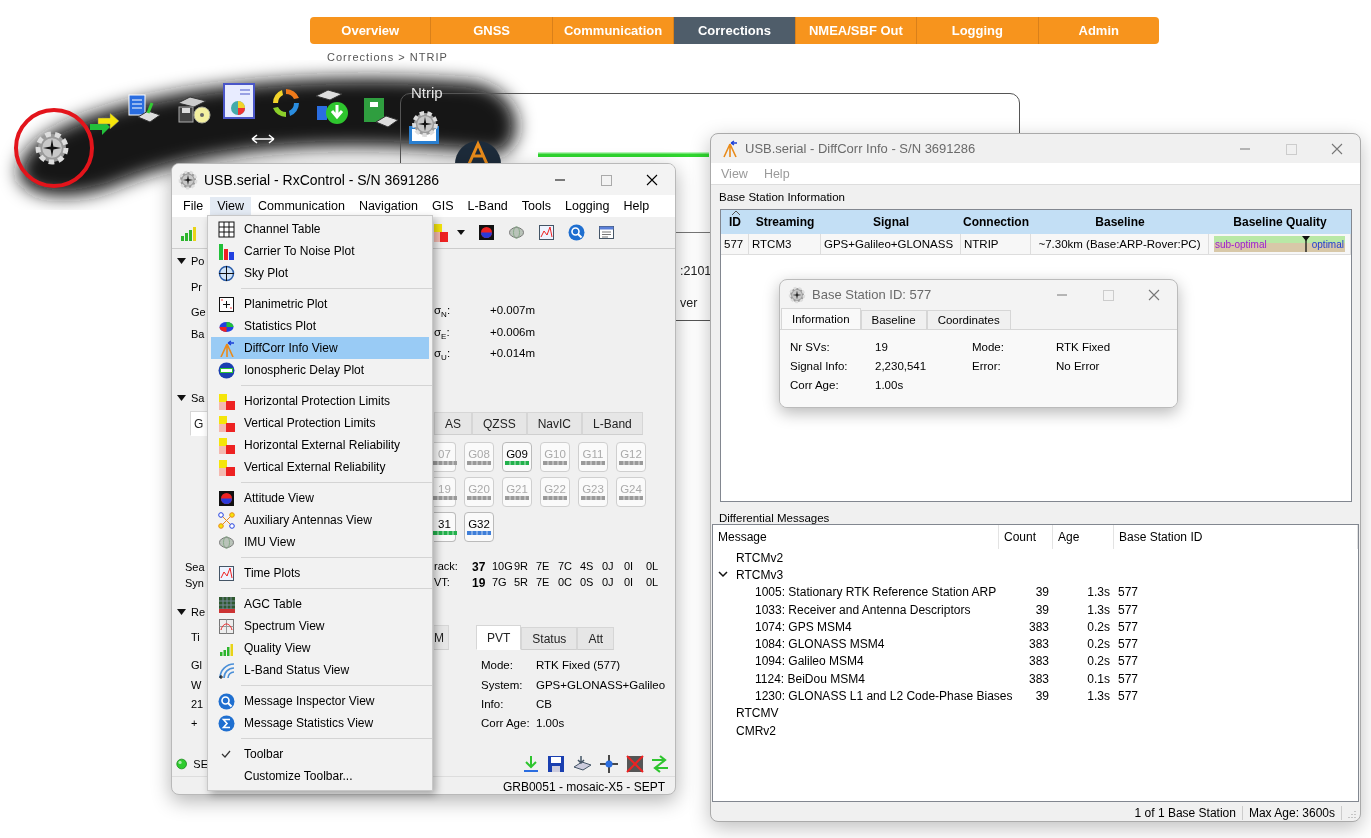 The width and height of the screenshot is (1371, 838). I want to click on field-value: RTK Fixed (577), so click(578, 665).